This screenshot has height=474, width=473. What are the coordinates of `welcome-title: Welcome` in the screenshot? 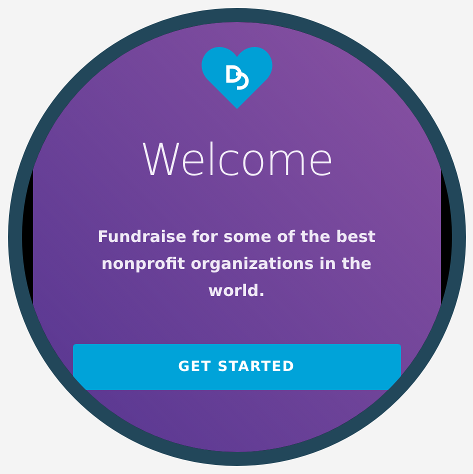 It's located at (237, 161).